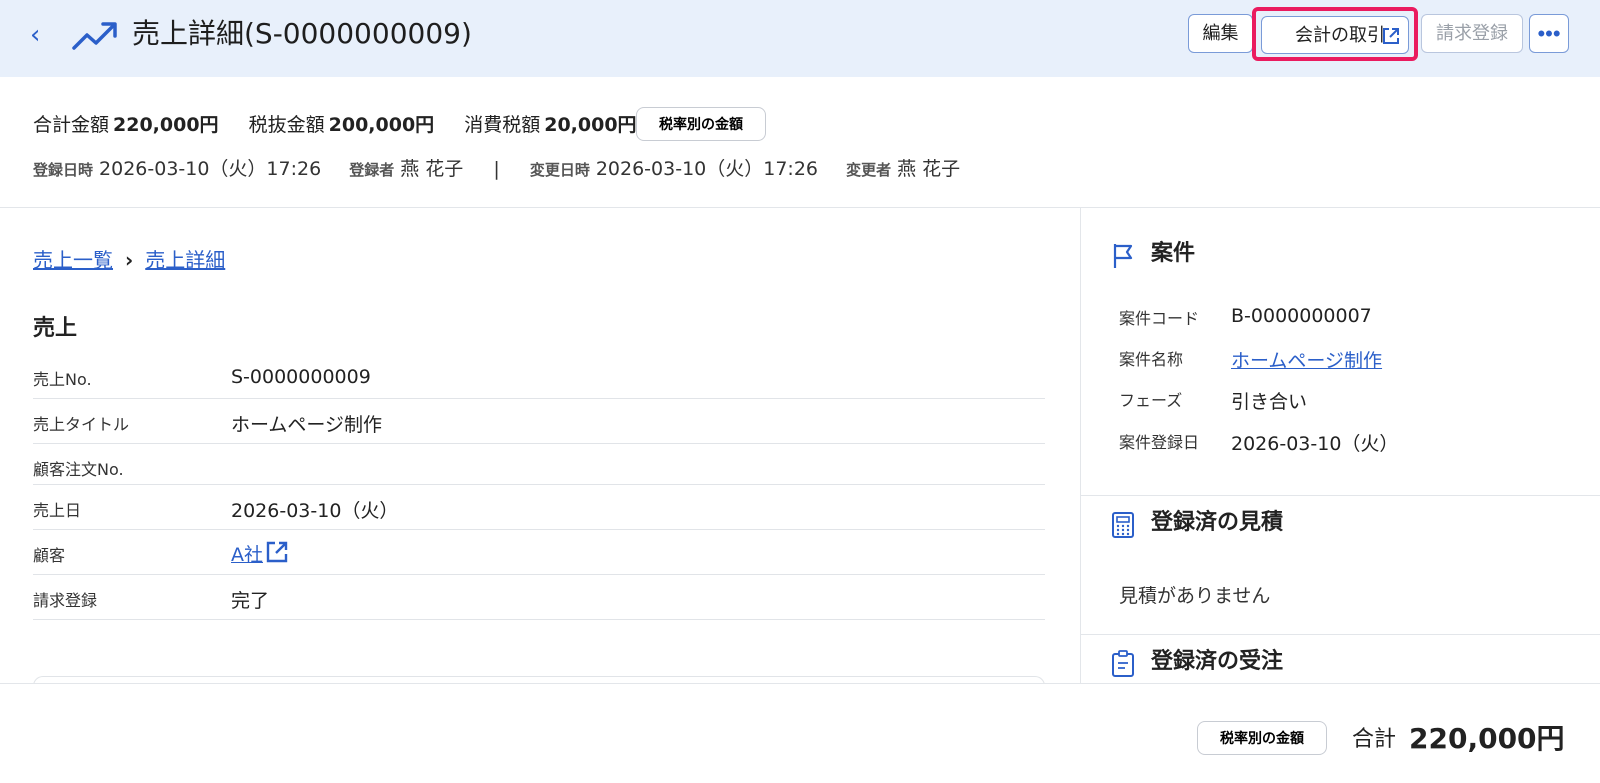  I want to click on project-title: 案件, so click(1173, 253).